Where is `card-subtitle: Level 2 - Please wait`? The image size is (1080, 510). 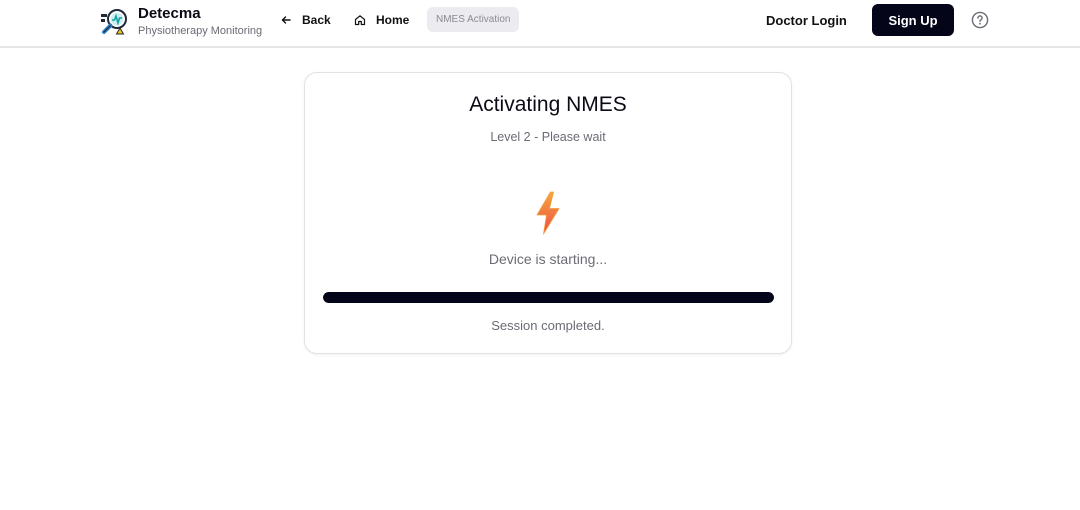 card-subtitle: Level 2 - Please wait is located at coordinates (548, 137).